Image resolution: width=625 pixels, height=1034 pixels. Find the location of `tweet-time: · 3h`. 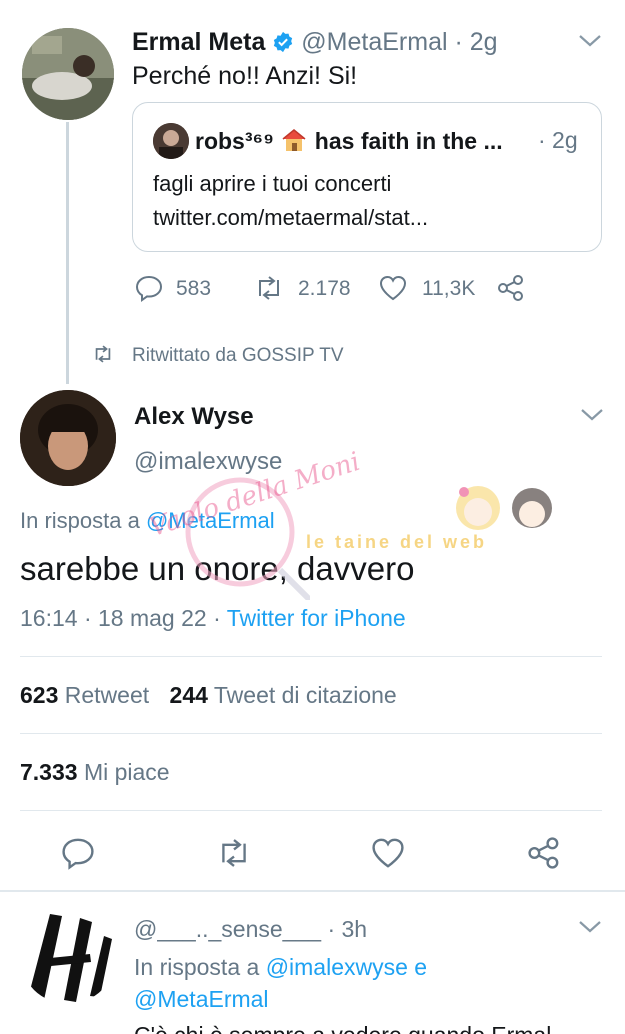

tweet-time: · 3h is located at coordinates (347, 929).